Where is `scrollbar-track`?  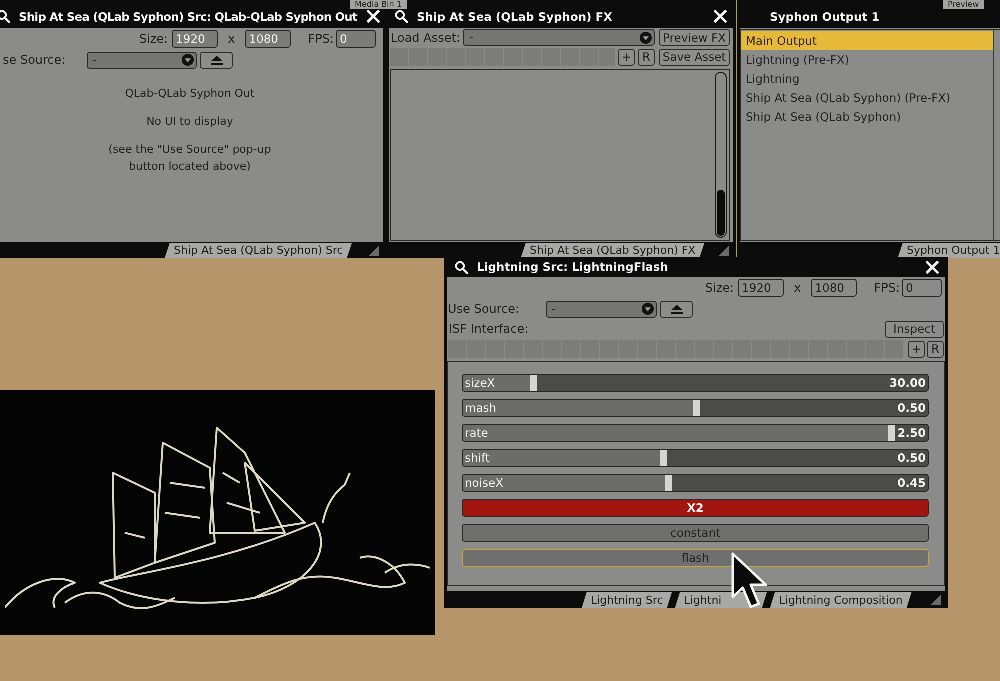
scrollbar-track is located at coordinates (721, 155).